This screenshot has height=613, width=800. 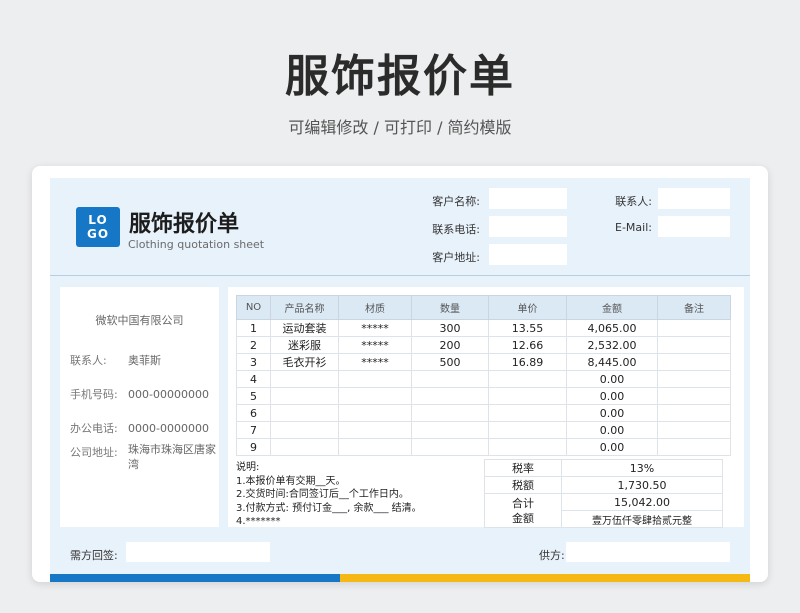 I want to click on company-office-value: 0000-0000000, so click(x=168, y=428).